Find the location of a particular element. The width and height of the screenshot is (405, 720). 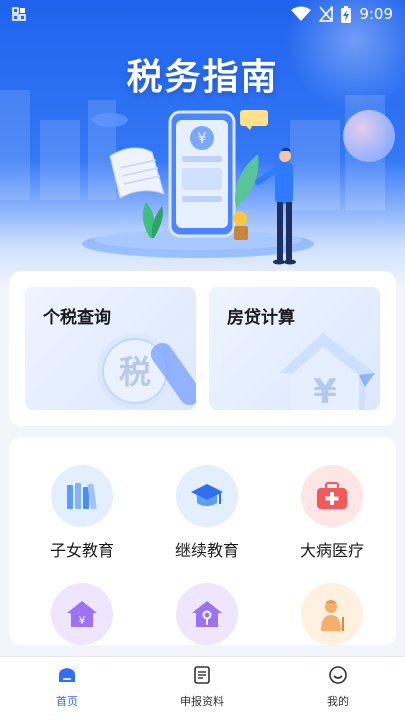

tab-declaration-label: 申报资料 is located at coordinates (202, 701).